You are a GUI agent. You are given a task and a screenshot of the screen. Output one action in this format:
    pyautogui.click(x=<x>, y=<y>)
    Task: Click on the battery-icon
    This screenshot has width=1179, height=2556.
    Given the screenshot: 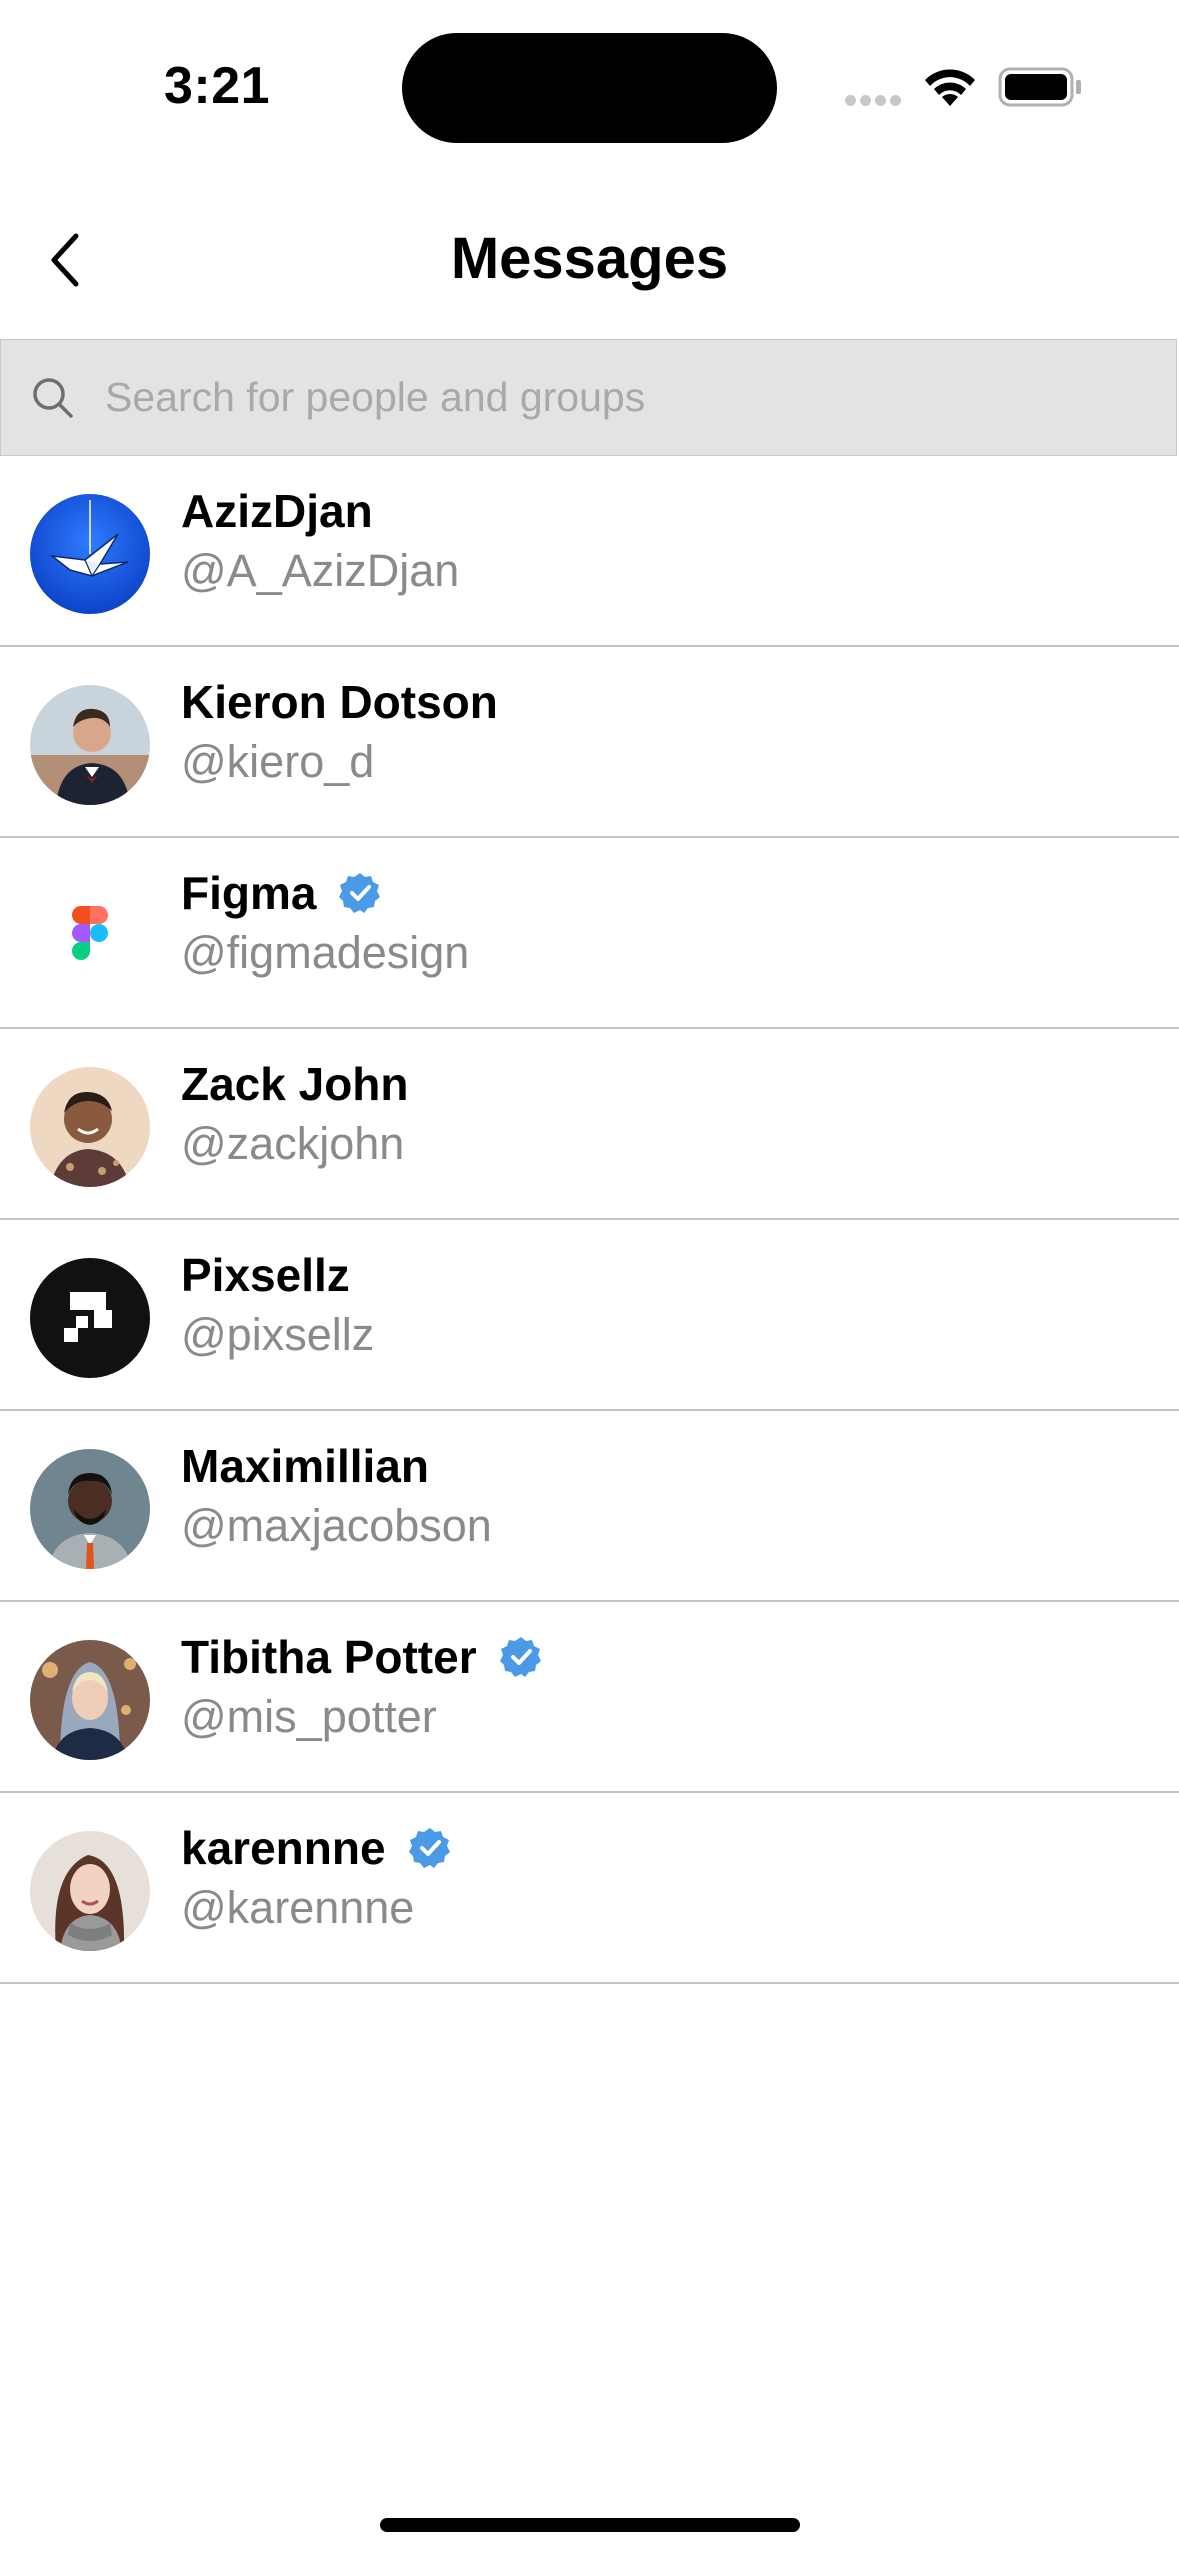 What is the action you would take?
    pyautogui.click(x=1039, y=87)
    